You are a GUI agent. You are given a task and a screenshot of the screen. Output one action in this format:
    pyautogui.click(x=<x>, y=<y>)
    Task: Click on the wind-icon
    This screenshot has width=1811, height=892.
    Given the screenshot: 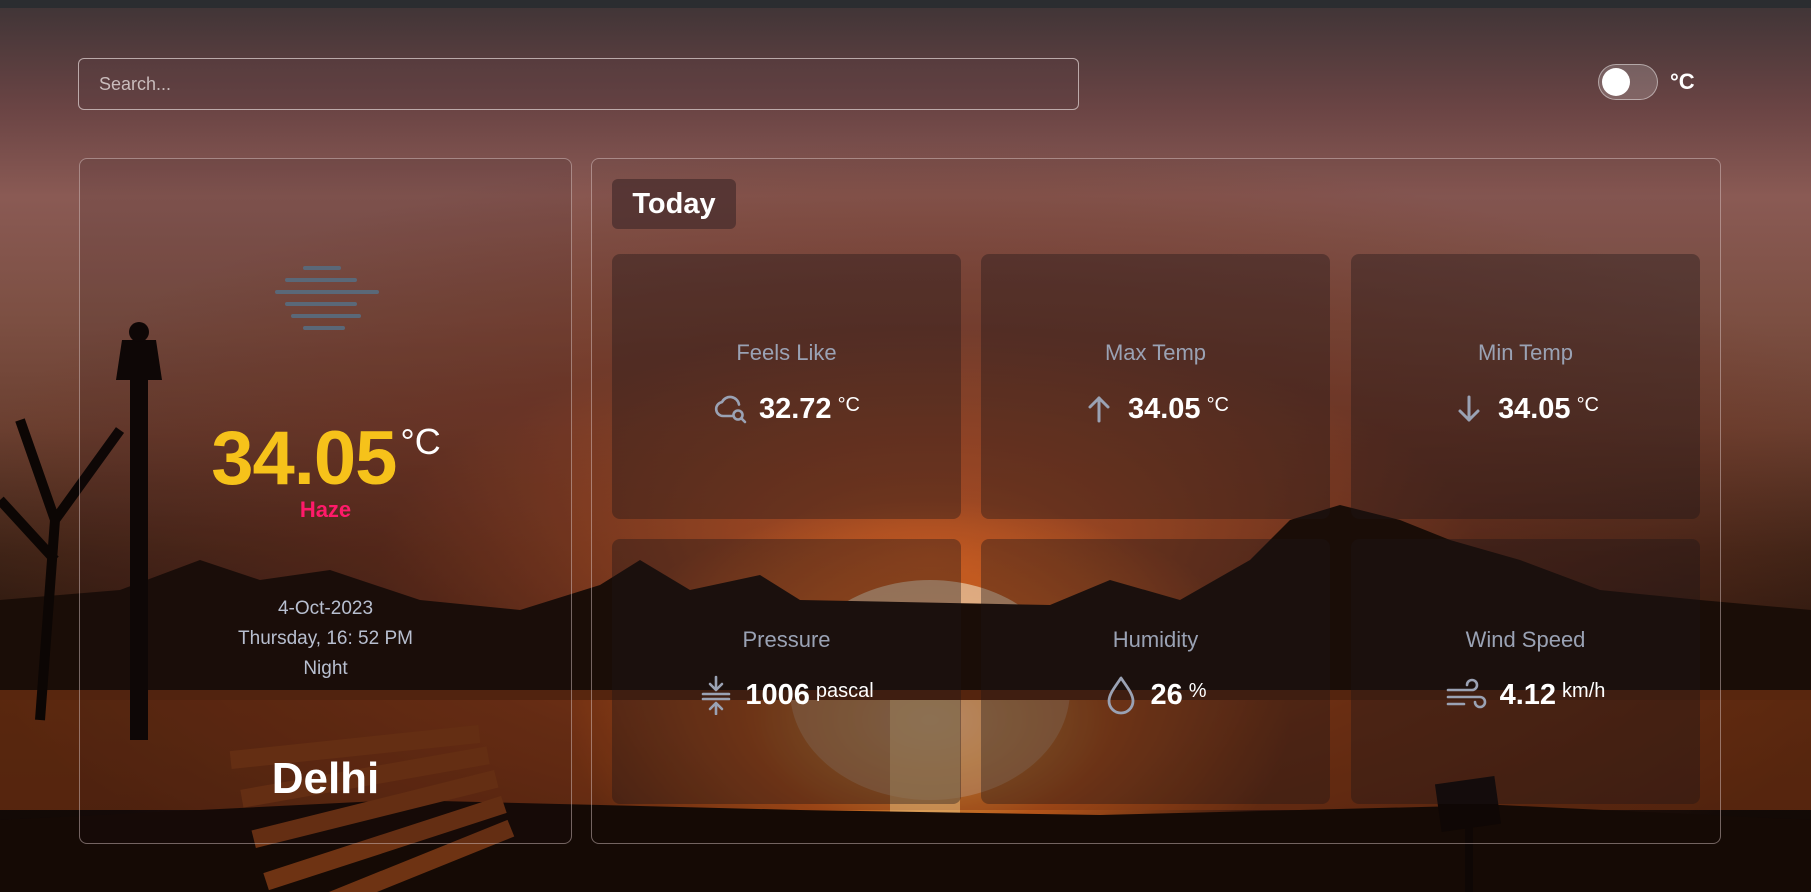 What is the action you would take?
    pyautogui.click(x=1467, y=695)
    